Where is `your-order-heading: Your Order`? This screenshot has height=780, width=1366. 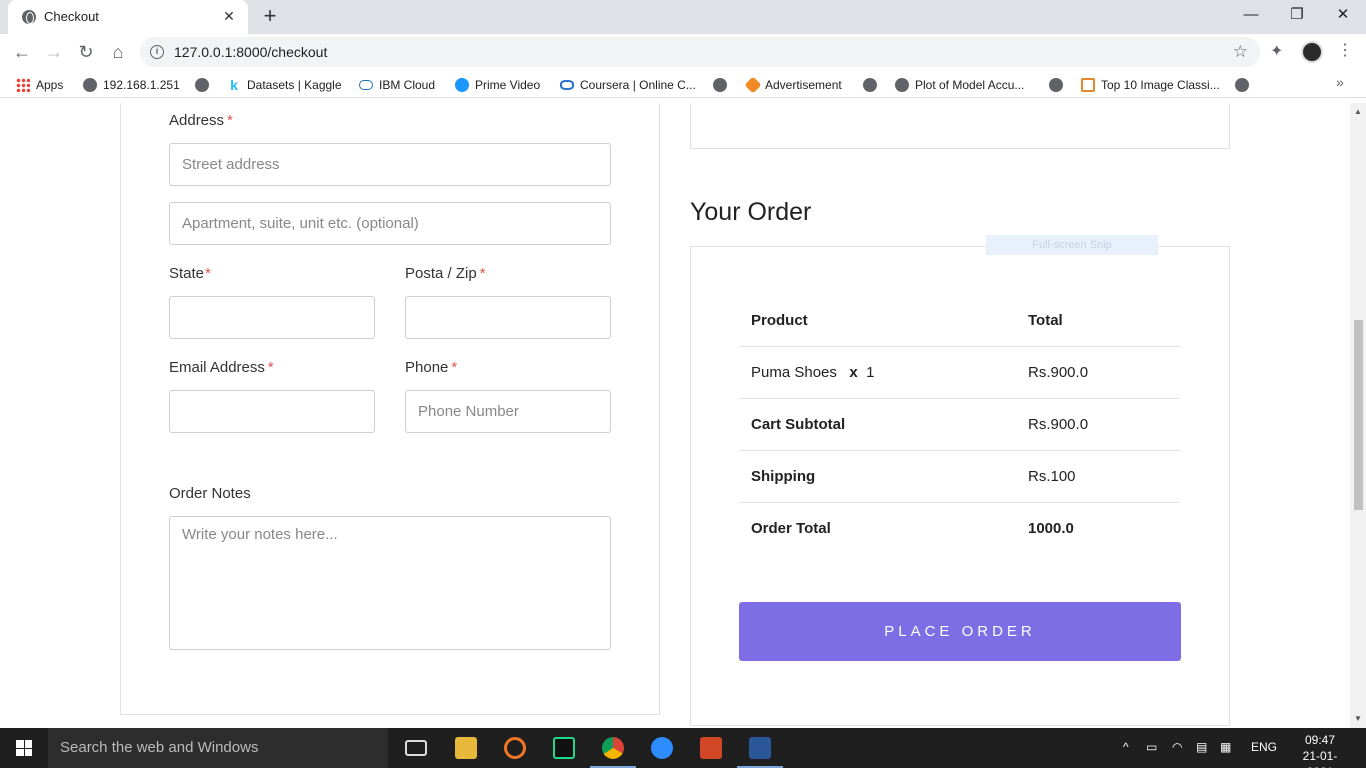
your-order-heading: Your Order is located at coordinates (751, 212).